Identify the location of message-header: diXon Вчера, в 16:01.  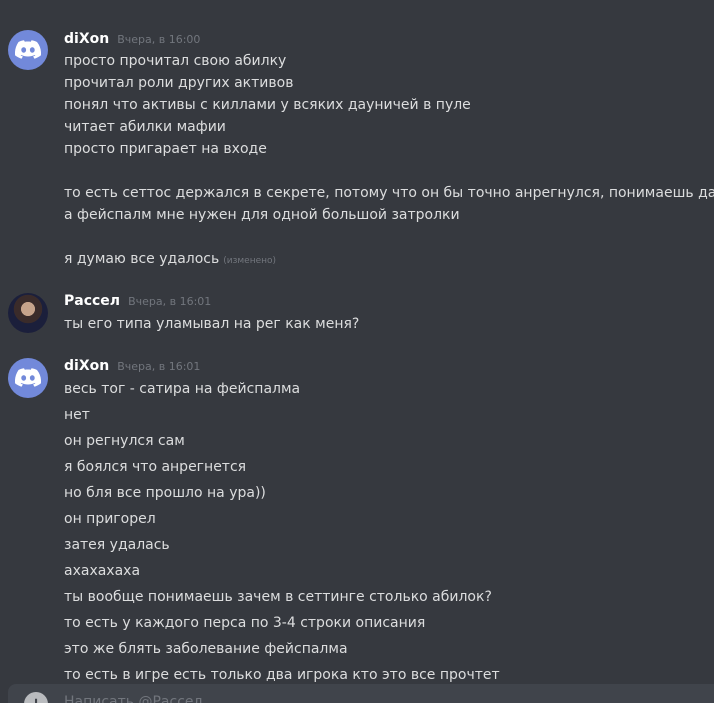
(132, 368).